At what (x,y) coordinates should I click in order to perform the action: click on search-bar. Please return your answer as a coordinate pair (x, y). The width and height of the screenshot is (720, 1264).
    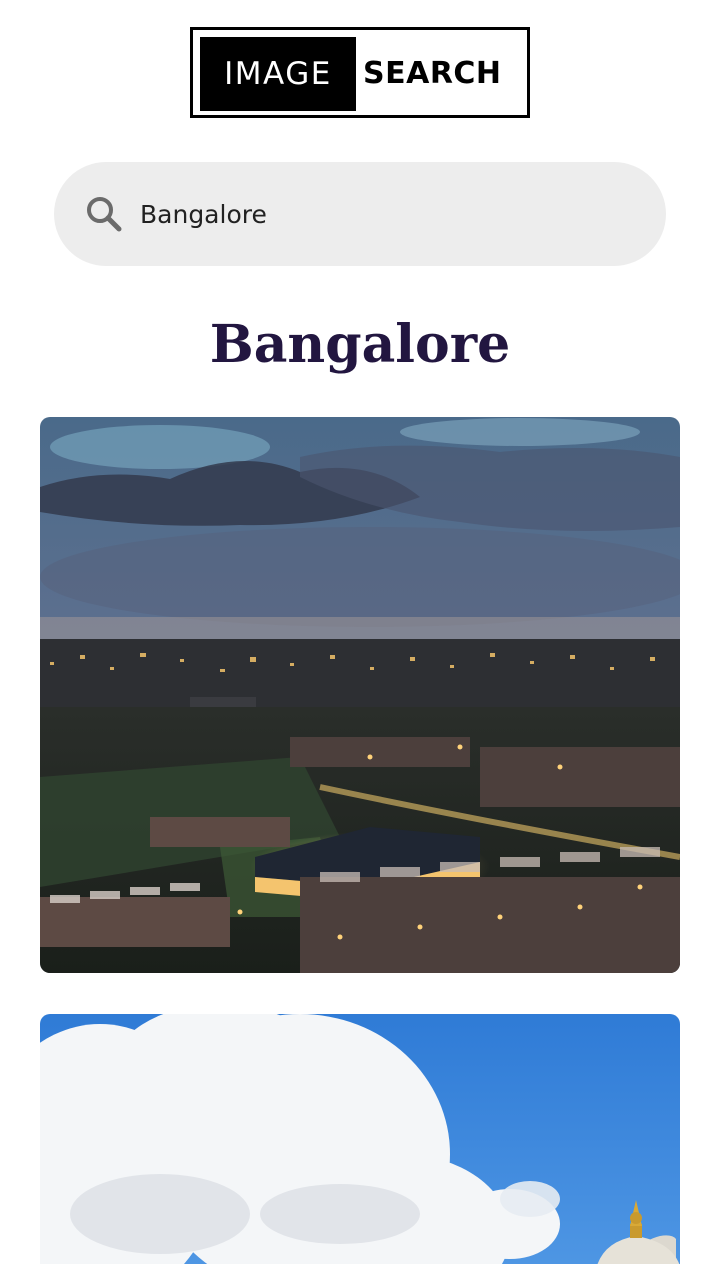
    Looking at the image, I should click on (360, 214).